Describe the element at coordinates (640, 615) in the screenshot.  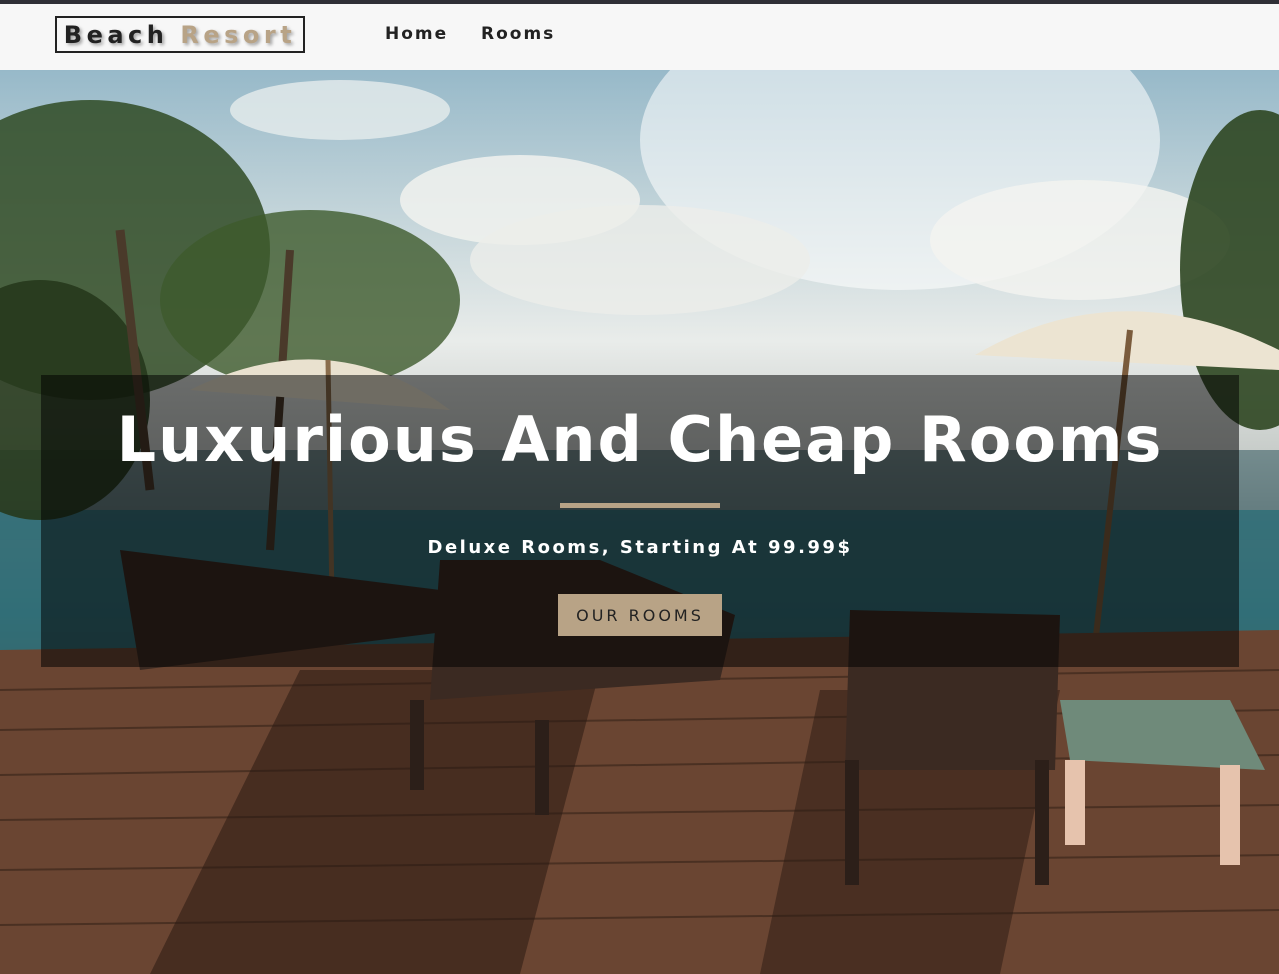
I see `our-rooms-button: OUR ROOMS` at that location.